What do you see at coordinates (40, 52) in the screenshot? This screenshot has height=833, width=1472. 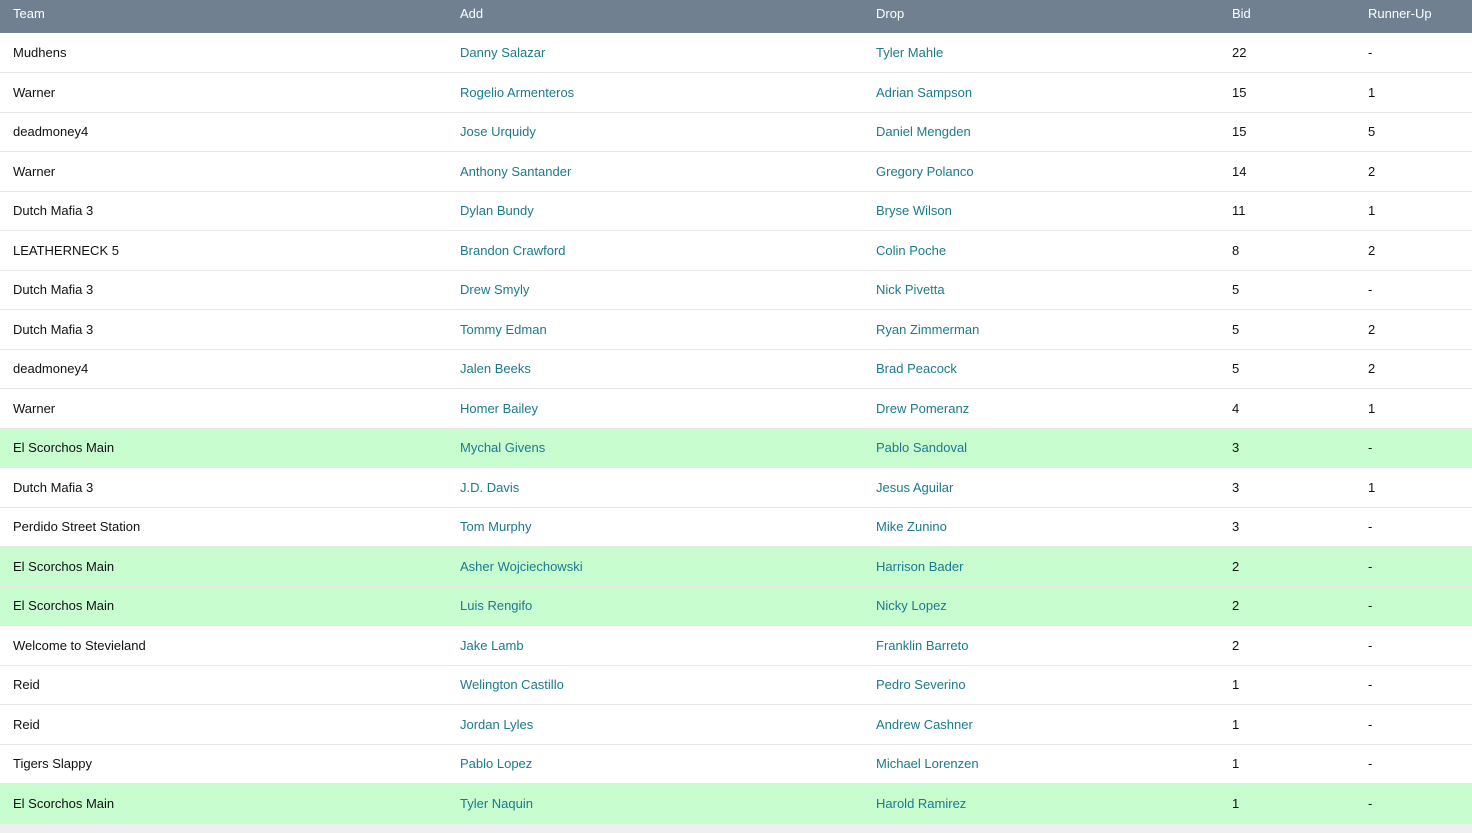 I see `team-cell: Mudhens` at bounding box center [40, 52].